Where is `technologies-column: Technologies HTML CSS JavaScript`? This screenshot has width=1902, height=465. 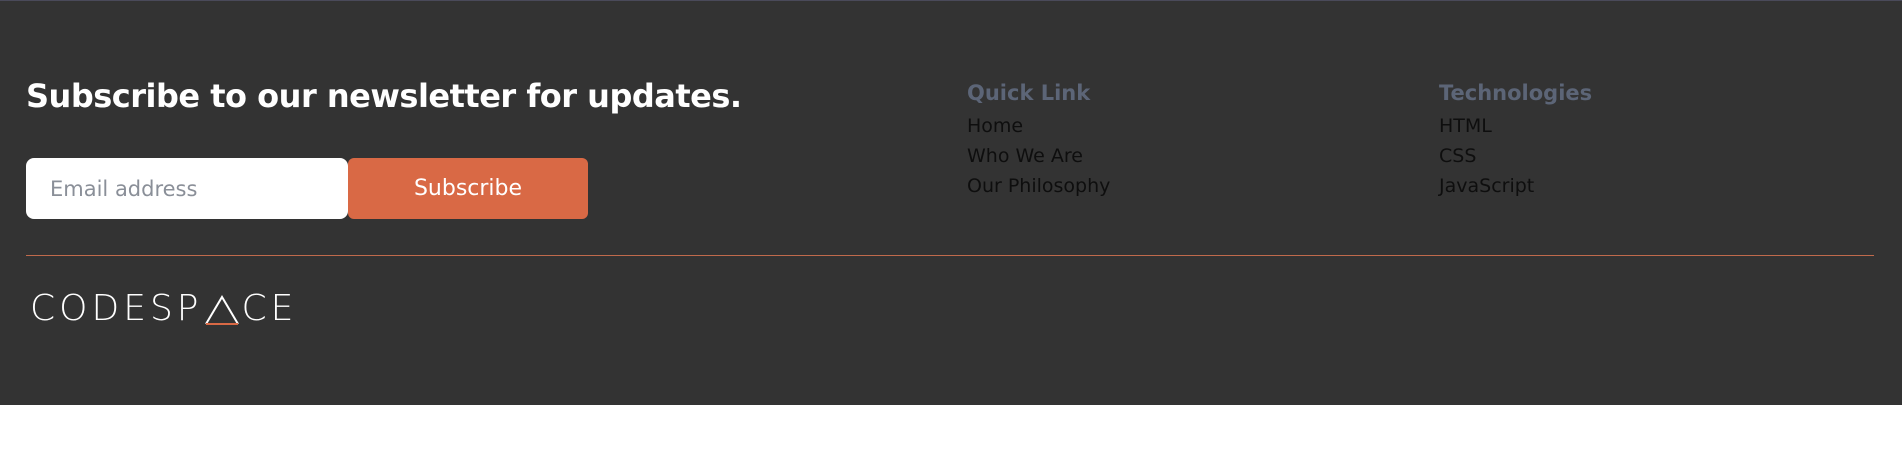
technologies-column: Technologies HTML CSS JavaScript is located at coordinates (1515, 140).